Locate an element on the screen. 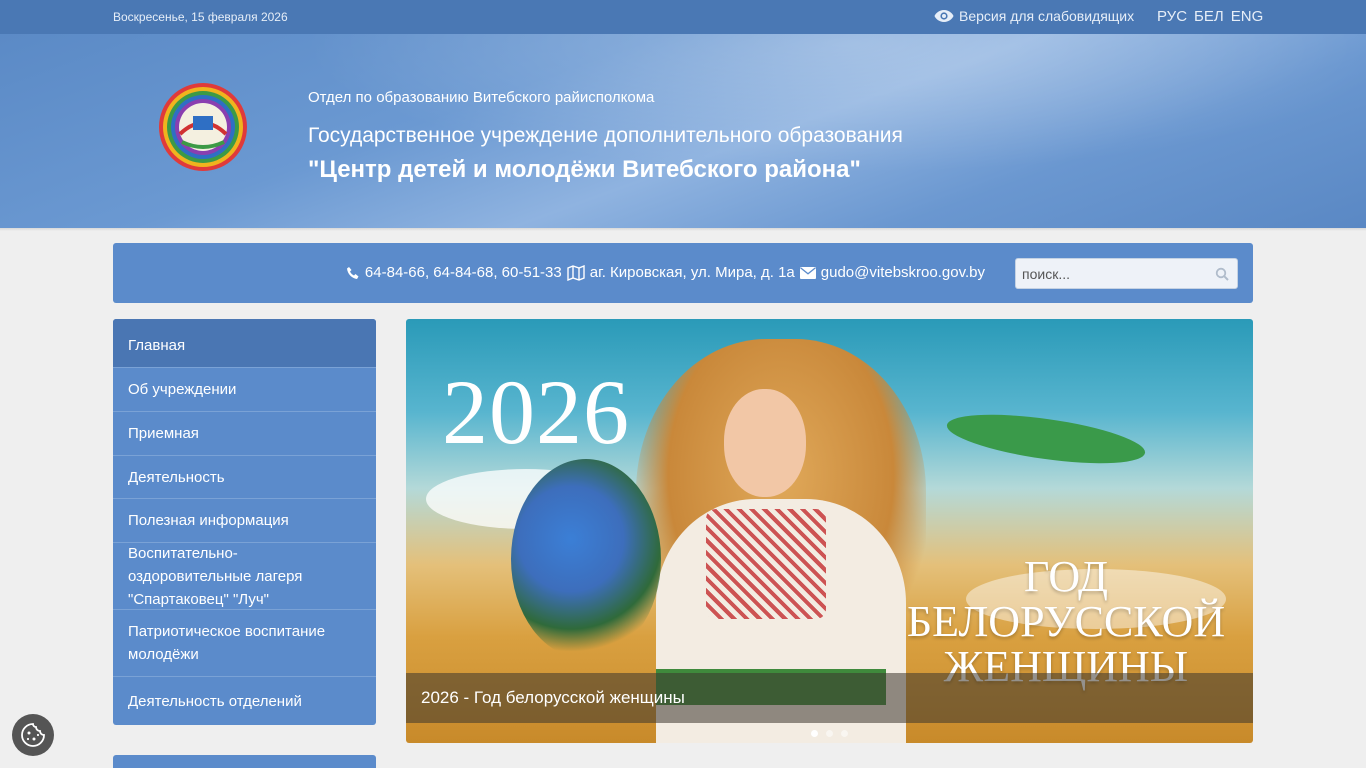 This screenshot has width=1366, height=768. sidebar-item-useful-info: Полезная информация is located at coordinates (244, 521).